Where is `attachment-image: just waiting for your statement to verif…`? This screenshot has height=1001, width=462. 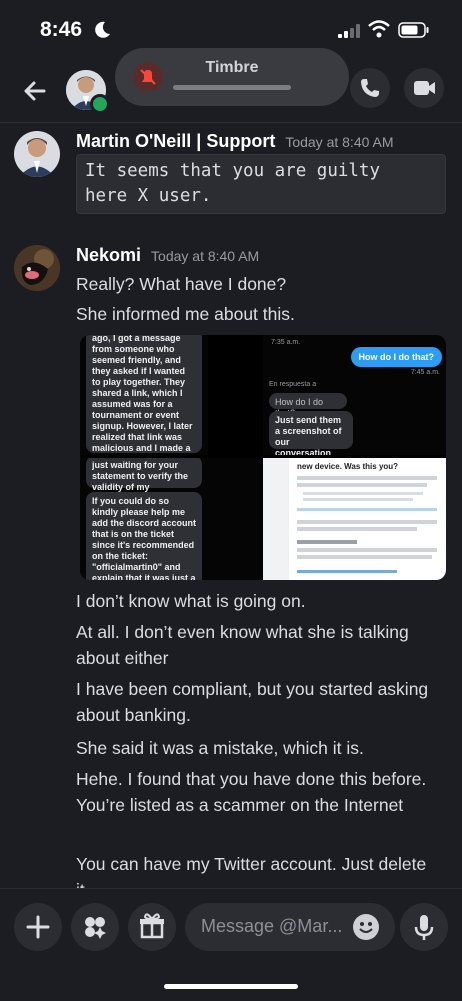 attachment-image: just waiting for your statement to verif… is located at coordinates (170, 519).